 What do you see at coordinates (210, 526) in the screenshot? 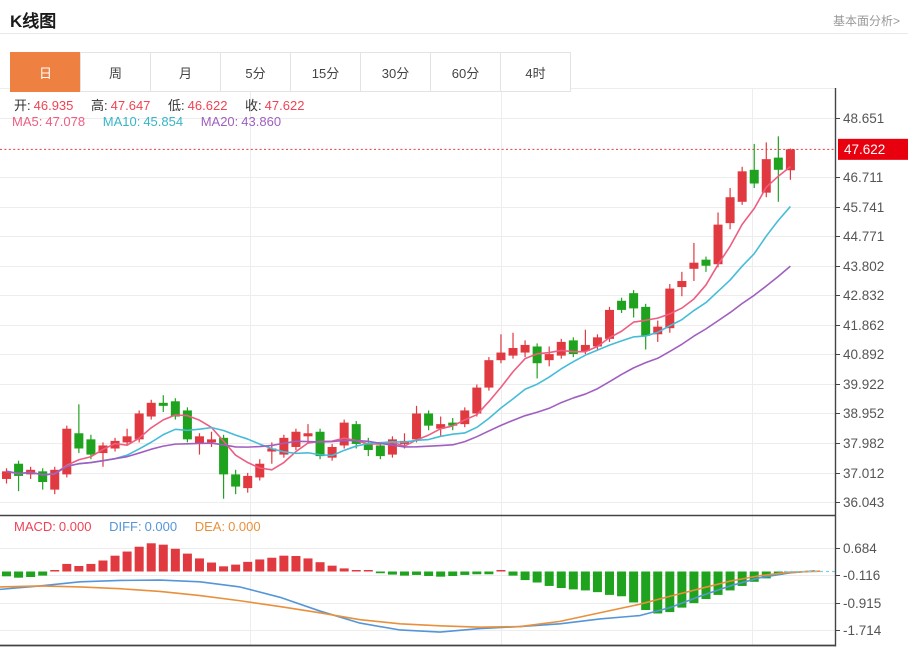
I see `dea-label: DEA:` at bounding box center [210, 526].